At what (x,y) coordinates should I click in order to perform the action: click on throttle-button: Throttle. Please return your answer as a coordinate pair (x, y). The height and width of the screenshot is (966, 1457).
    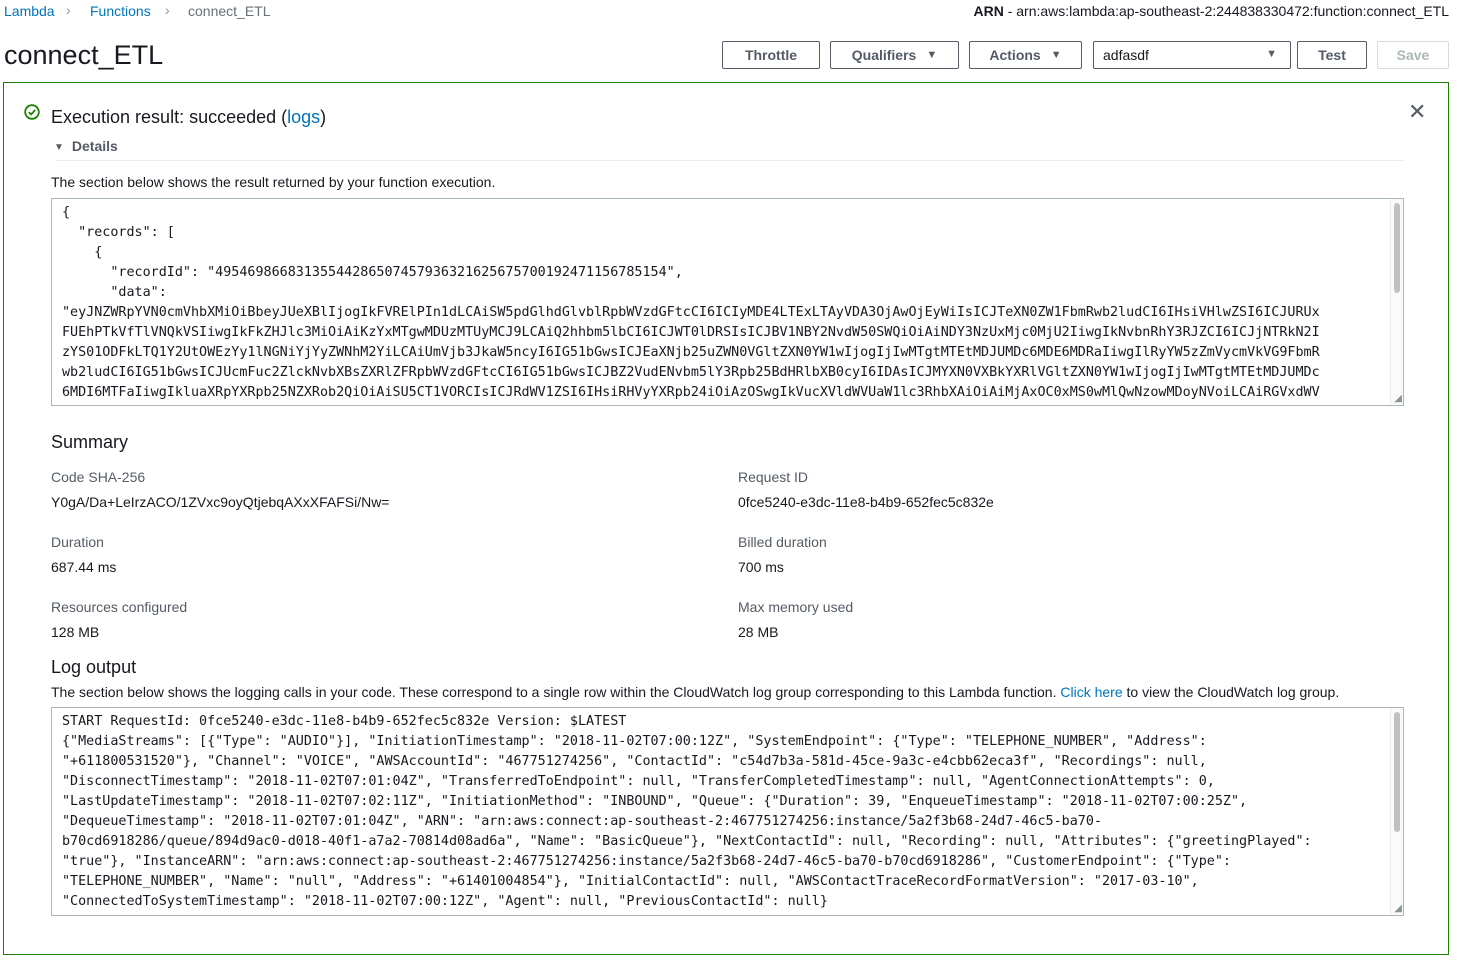
    Looking at the image, I should click on (771, 55).